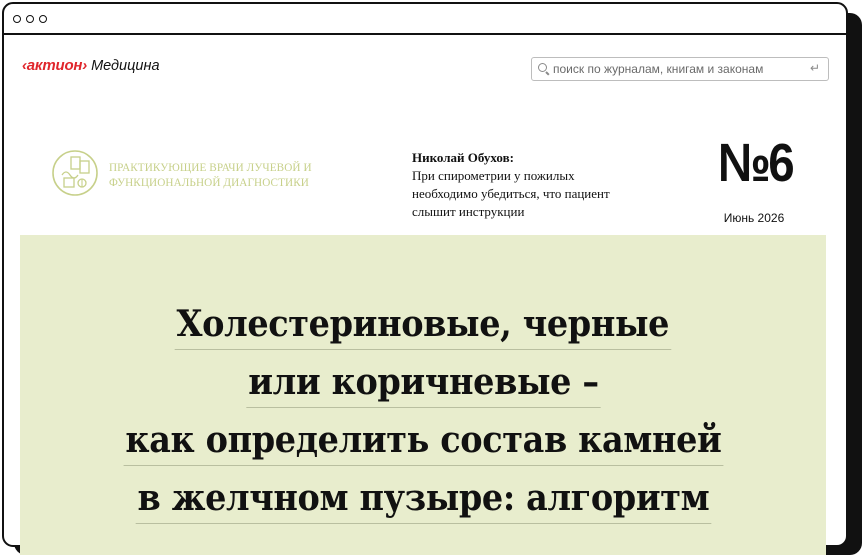  What do you see at coordinates (423, 325) in the screenshot?
I see `headline-line: Холестериновые, черные` at bounding box center [423, 325].